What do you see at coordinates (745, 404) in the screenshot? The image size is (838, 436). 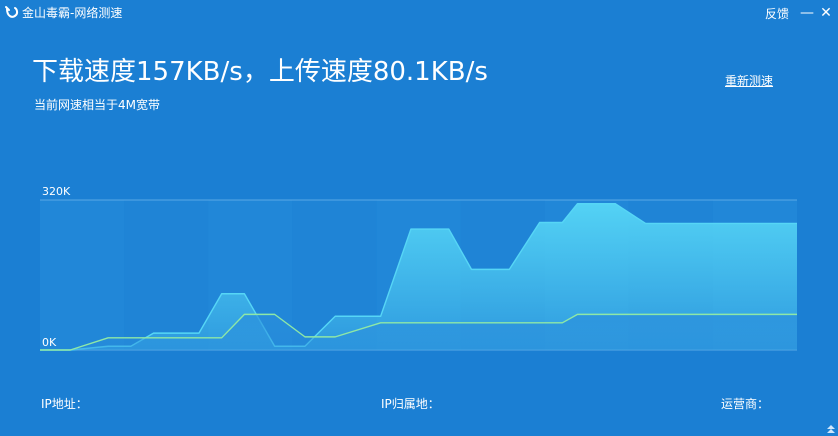 I see `isp-label: 运营商：` at bounding box center [745, 404].